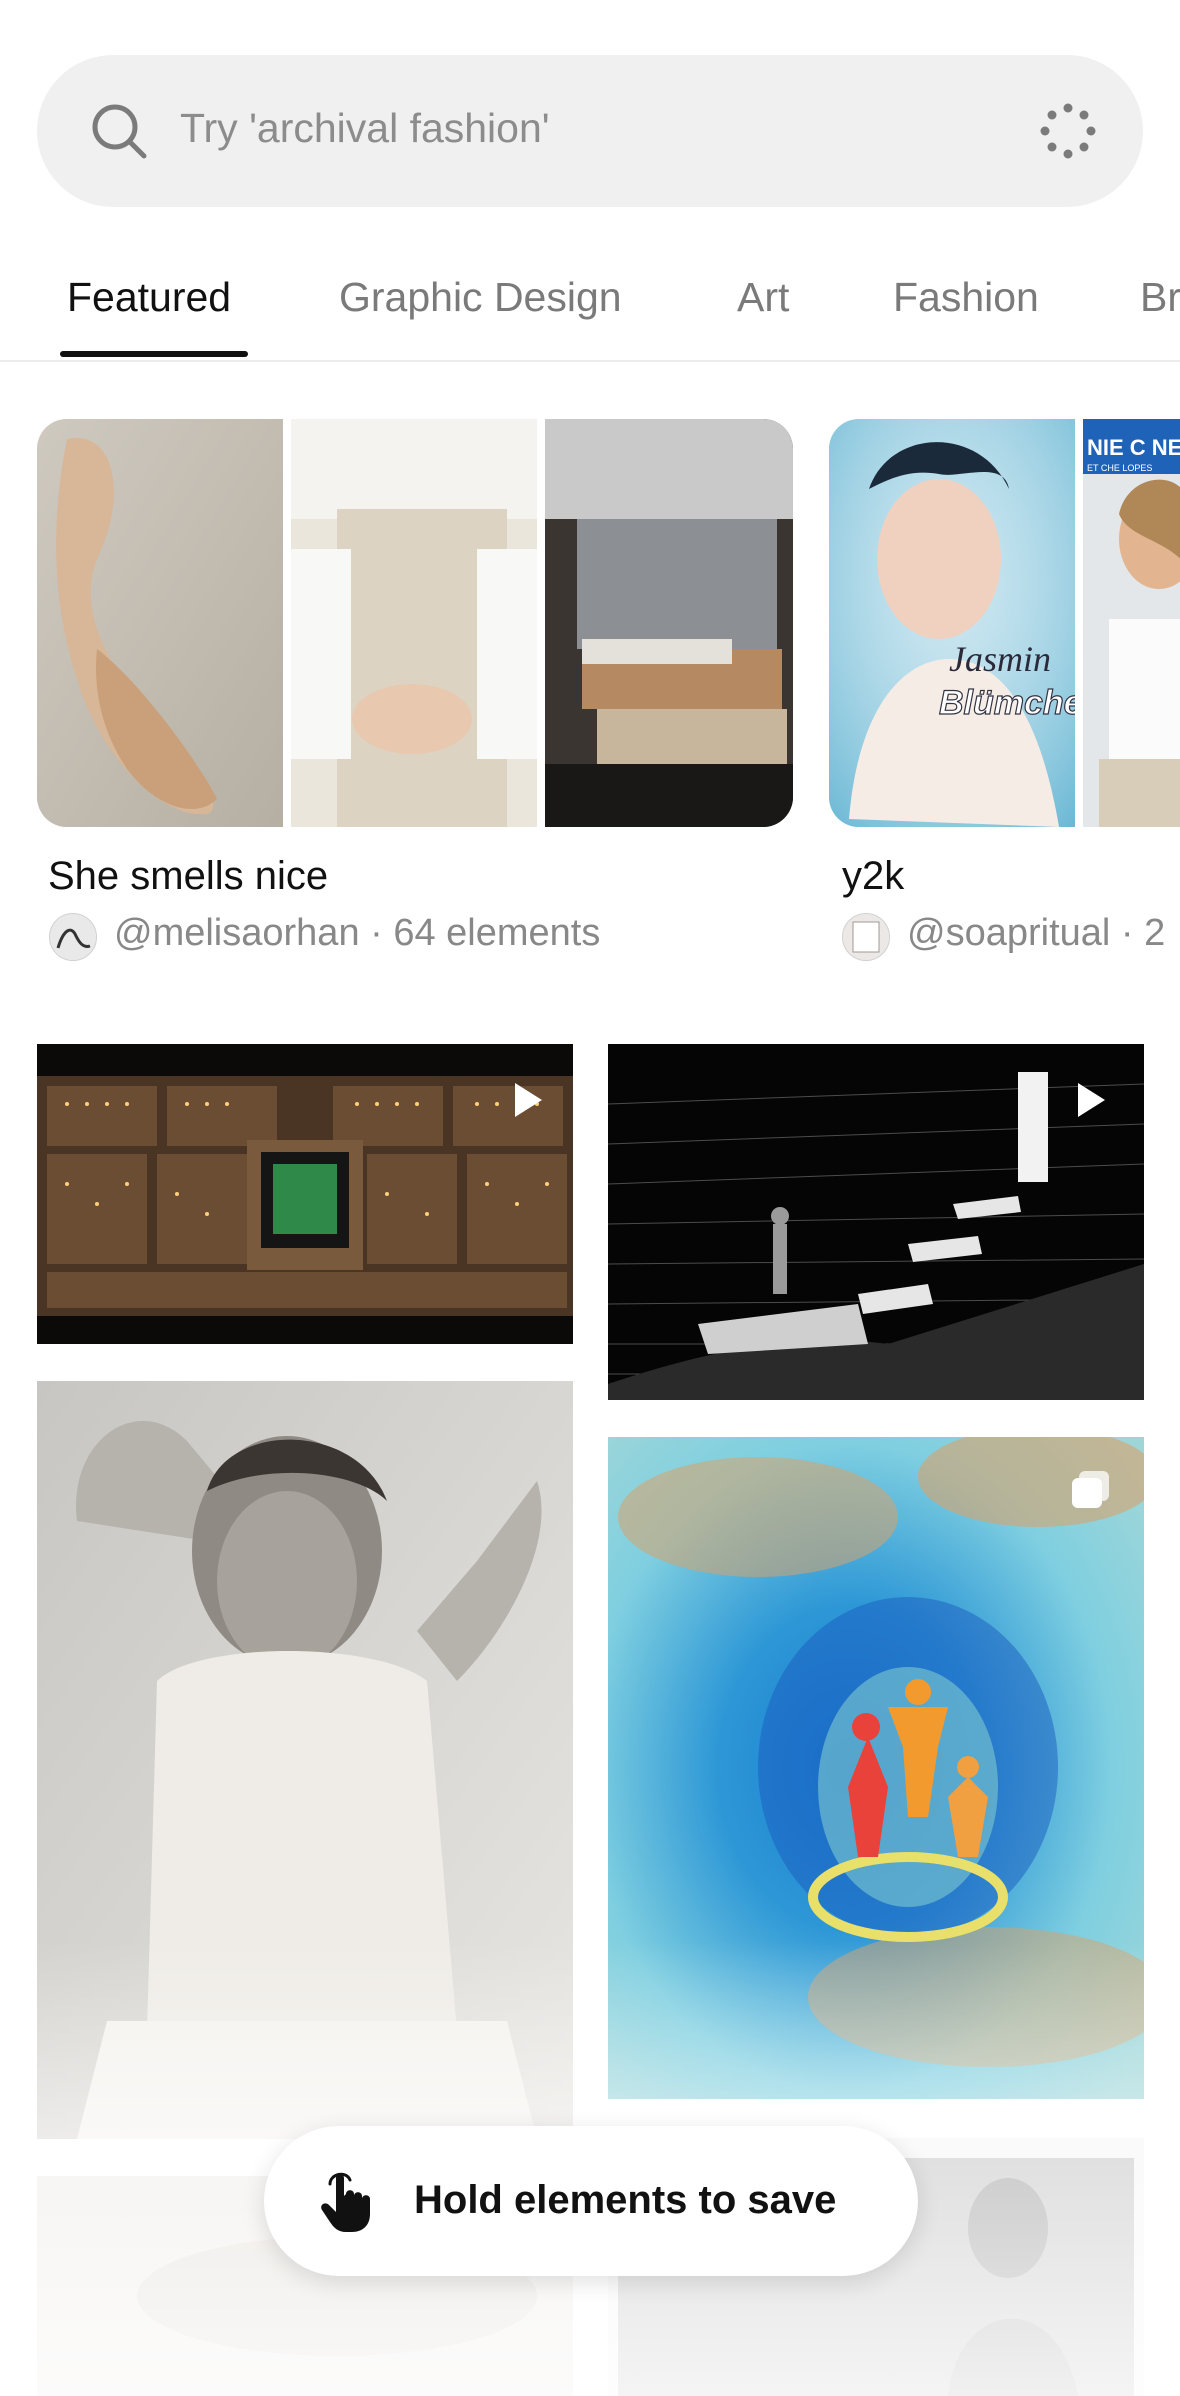 The height and width of the screenshot is (2396, 1180). What do you see at coordinates (188, 876) in the screenshot?
I see `collection-title: She smells nice` at bounding box center [188, 876].